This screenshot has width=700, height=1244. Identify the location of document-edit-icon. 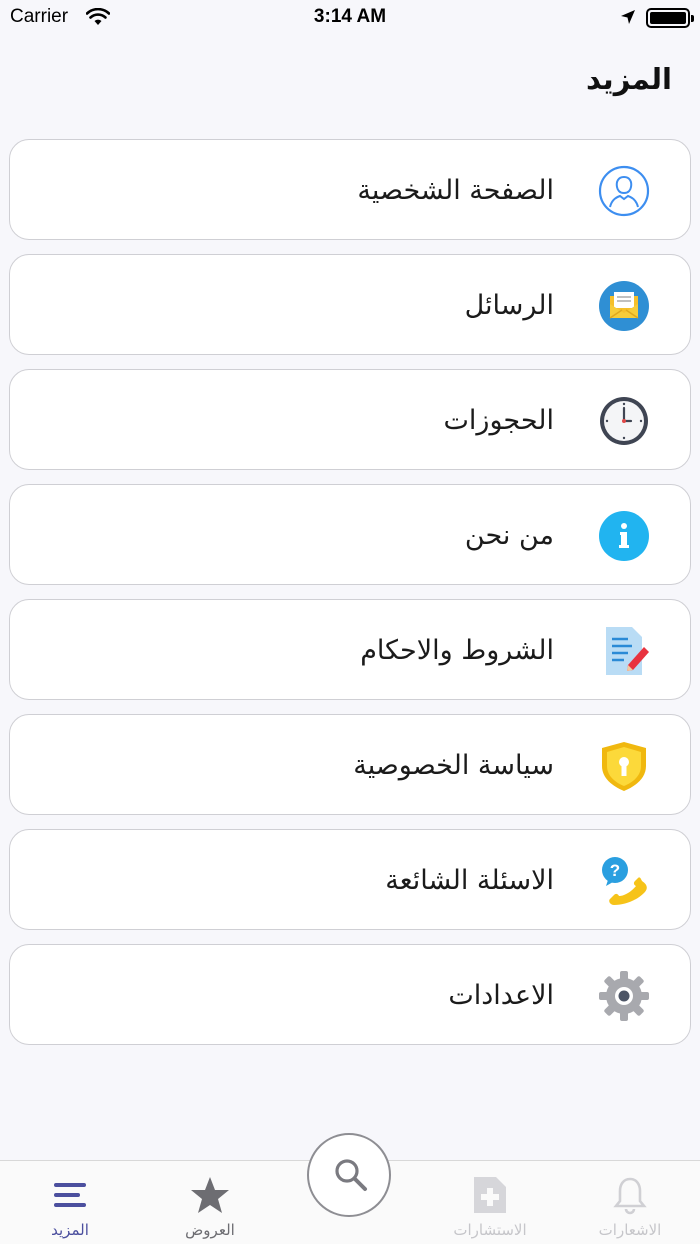
(624, 651).